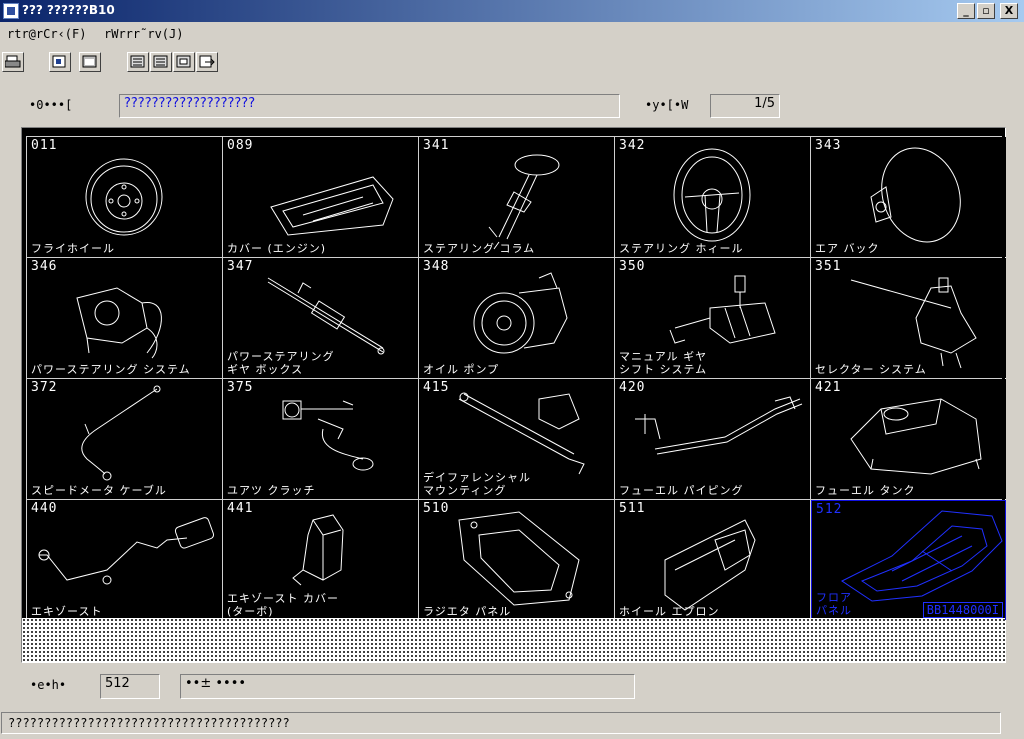 This screenshot has height=739, width=1024. I want to click on part-tile-440: 440 エキゾースト, so click(124, 560).